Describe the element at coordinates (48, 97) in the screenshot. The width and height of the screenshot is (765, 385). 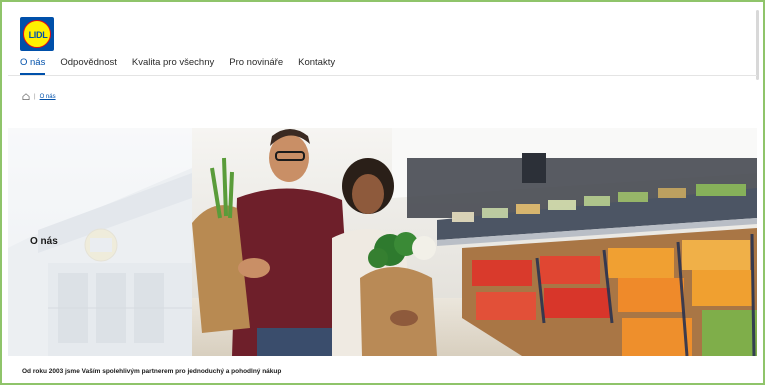
I see `breadcrumb-current: O nás` at that location.